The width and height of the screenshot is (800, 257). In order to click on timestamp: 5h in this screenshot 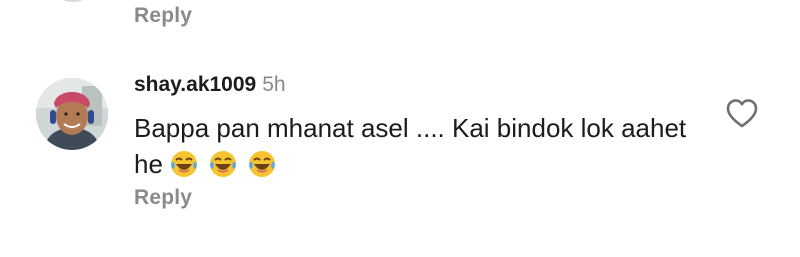, I will do `click(274, 84)`.